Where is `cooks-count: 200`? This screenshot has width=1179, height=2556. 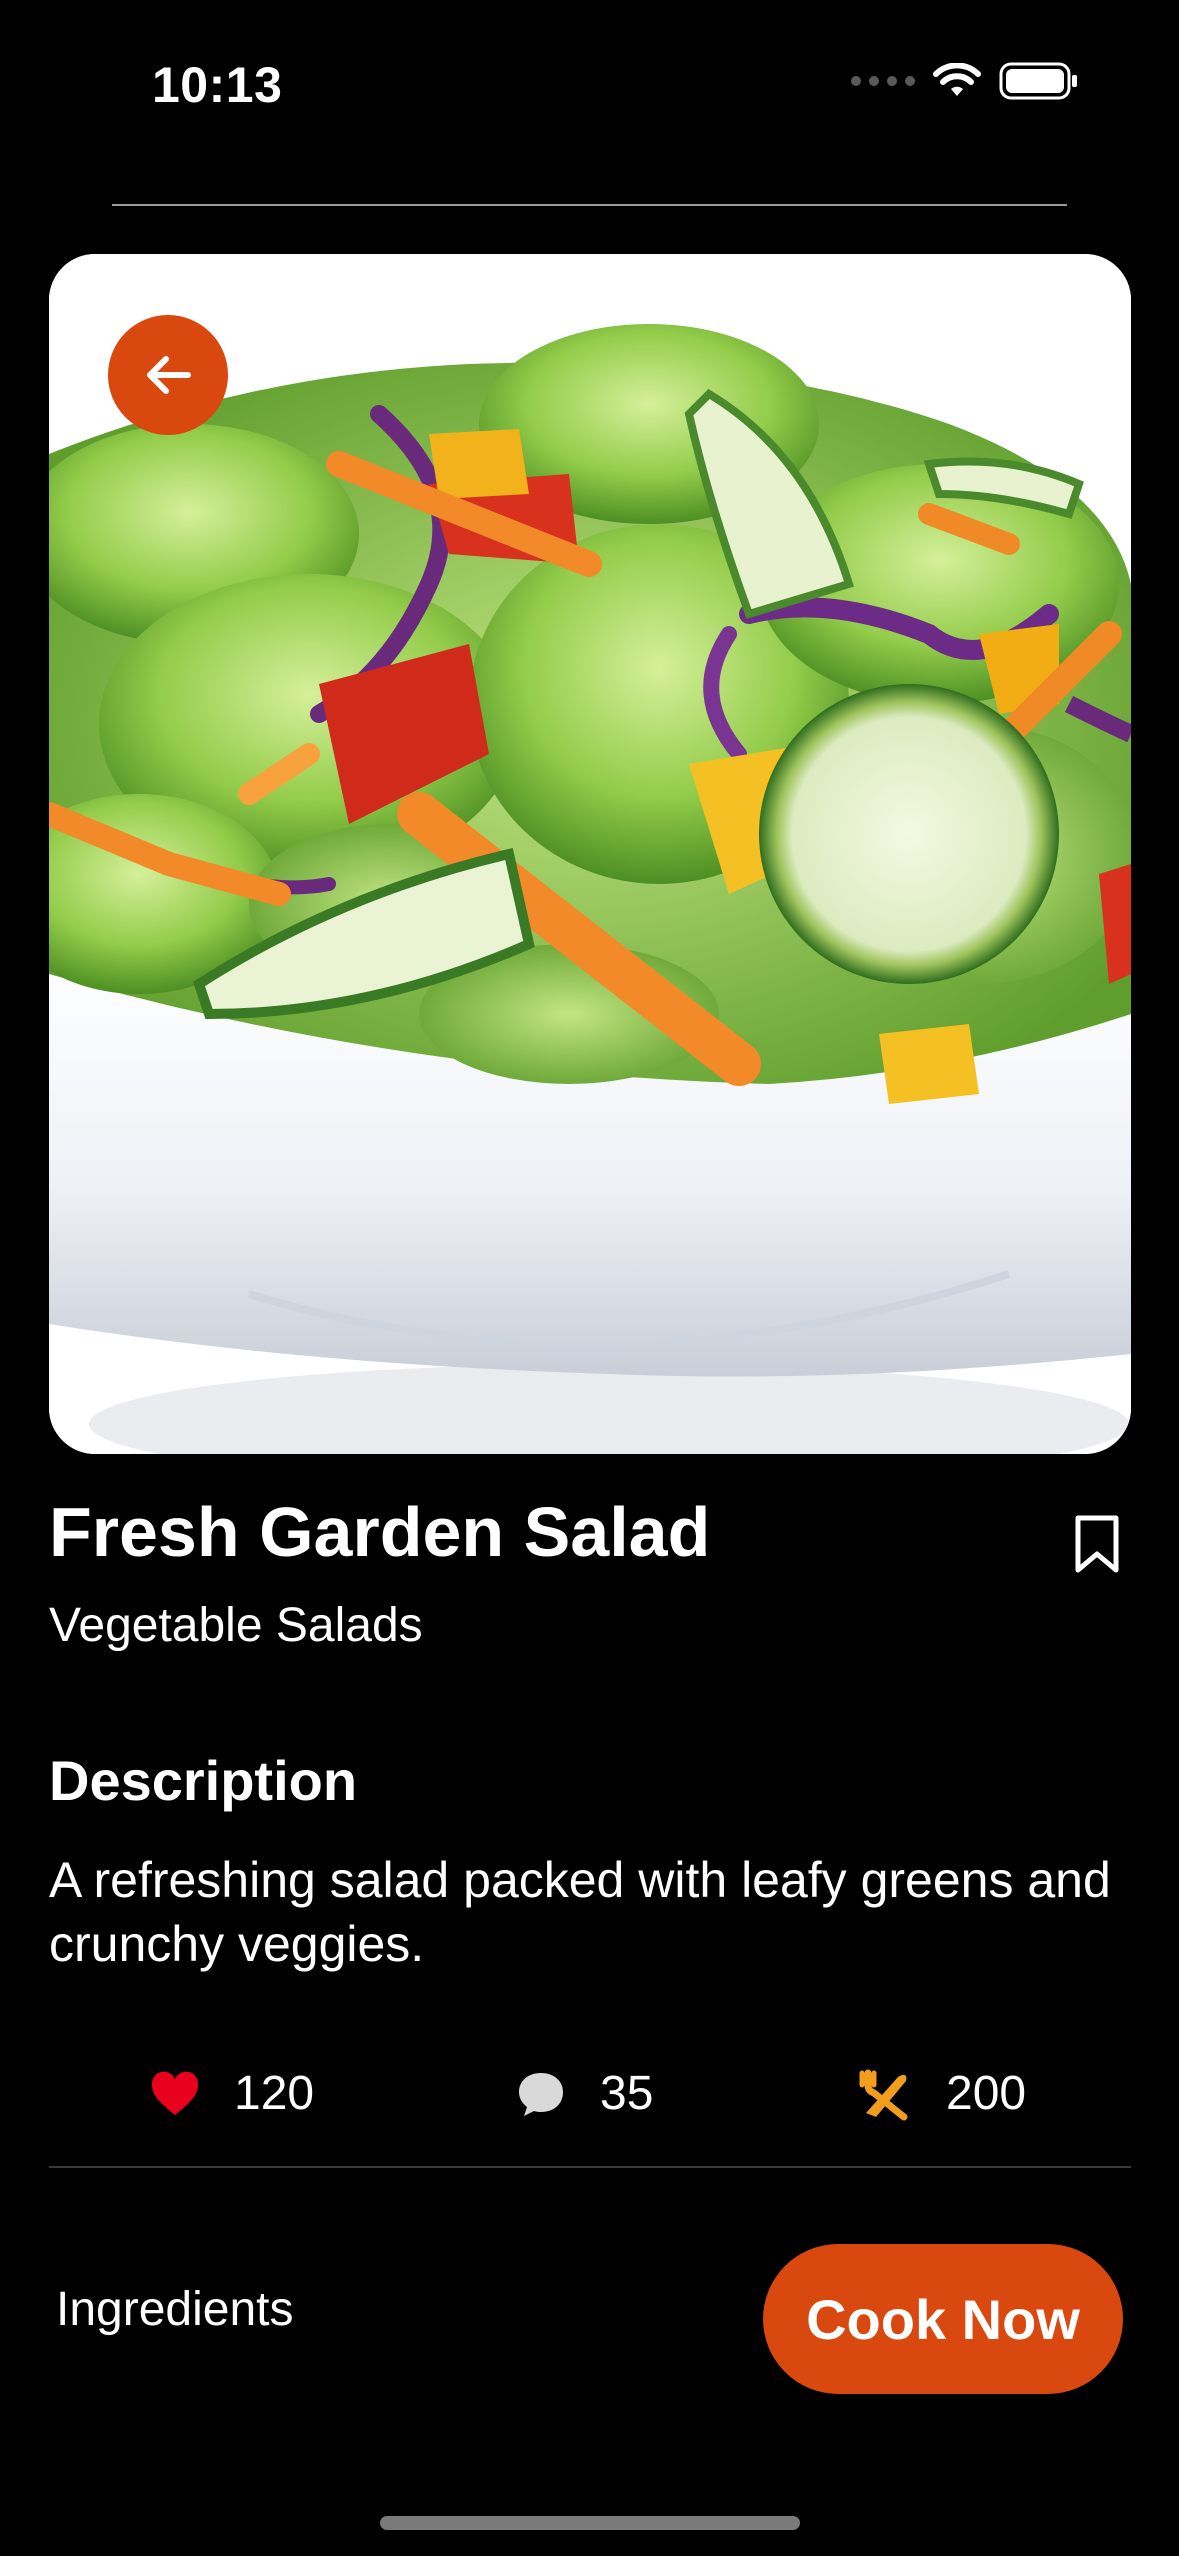
cooks-count: 200 is located at coordinates (986, 2093).